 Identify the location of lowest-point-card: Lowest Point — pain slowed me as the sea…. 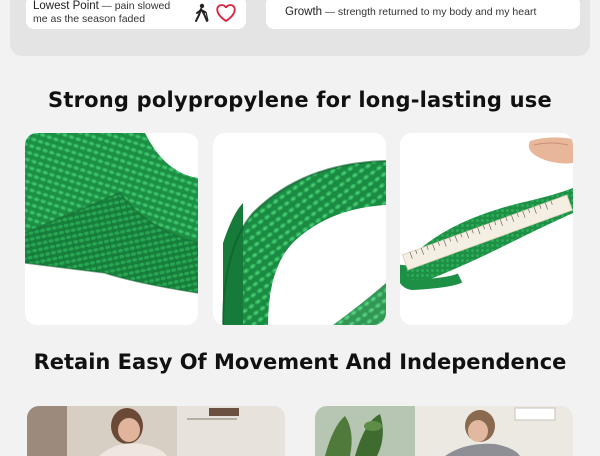
(136, 14).